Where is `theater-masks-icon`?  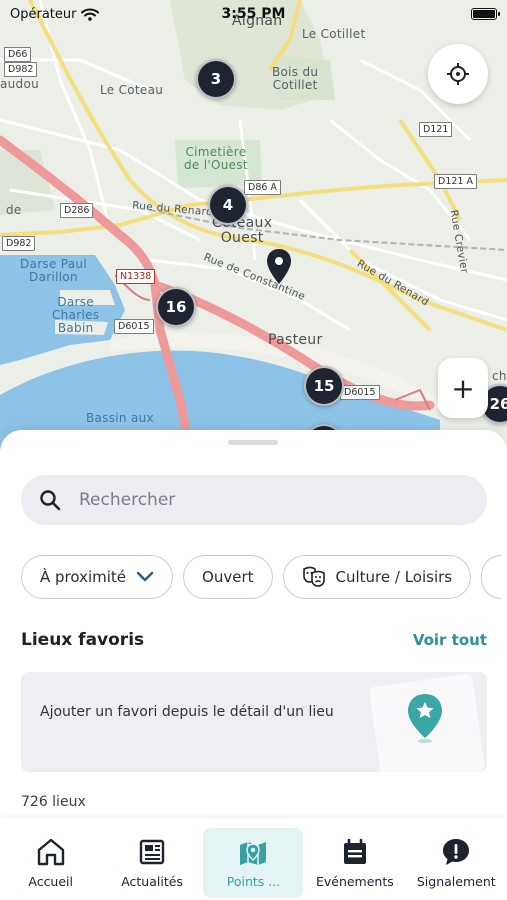
theater-masks-icon is located at coordinates (313, 576).